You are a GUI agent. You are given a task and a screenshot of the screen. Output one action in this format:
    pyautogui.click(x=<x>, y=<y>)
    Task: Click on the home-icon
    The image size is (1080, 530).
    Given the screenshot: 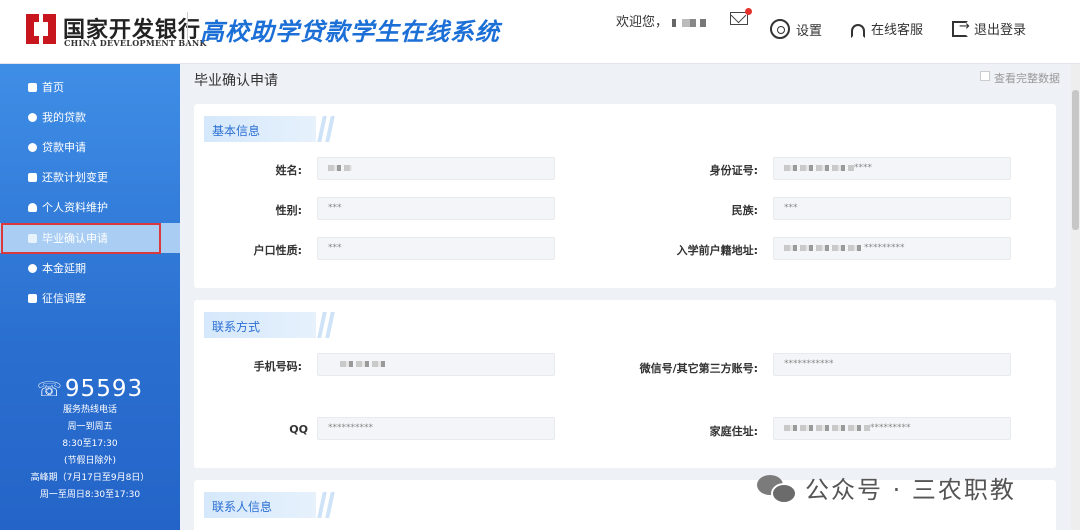 What is the action you would take?
    pyautogui.click(x=32, y=87)
    